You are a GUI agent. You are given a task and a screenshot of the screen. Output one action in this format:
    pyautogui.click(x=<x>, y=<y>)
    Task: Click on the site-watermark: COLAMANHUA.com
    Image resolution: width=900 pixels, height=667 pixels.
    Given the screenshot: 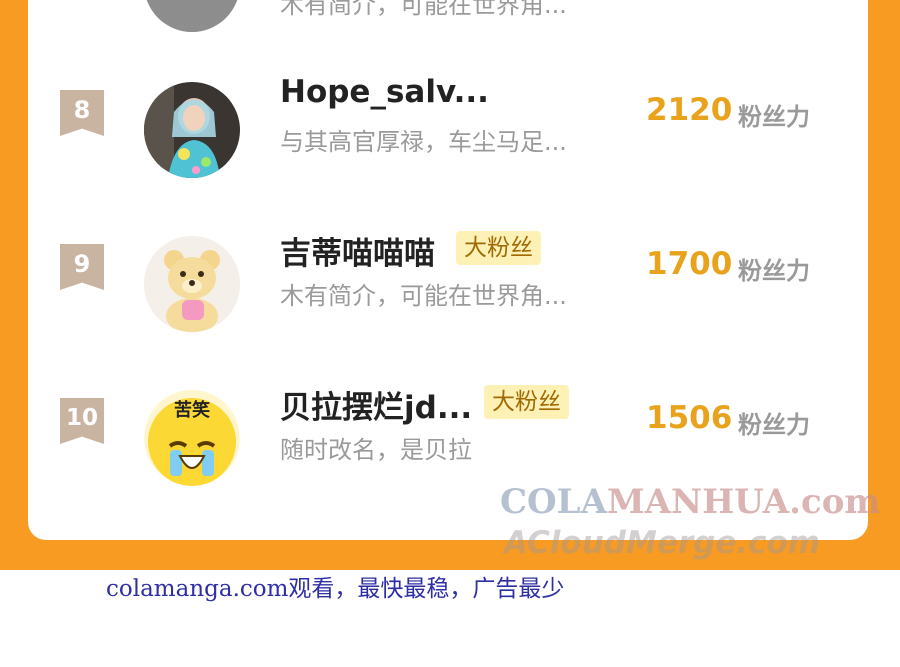 What is the action you would take?
    pyautogui.click(x=690, y=502)
    